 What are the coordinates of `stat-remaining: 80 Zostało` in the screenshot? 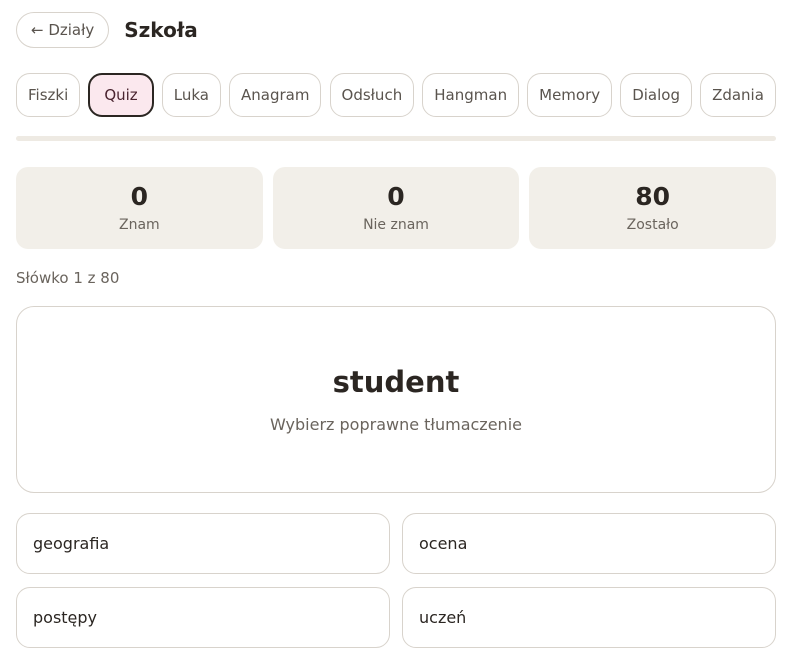 It's located at (653, 208).